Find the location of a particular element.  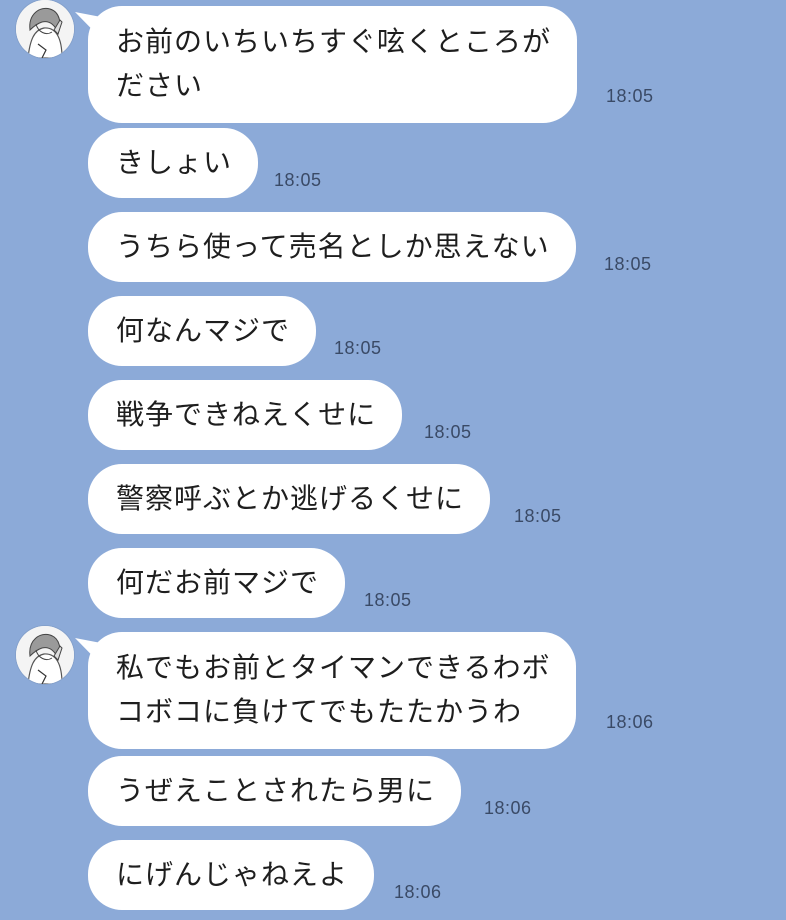

message-row: 警察呼ぶとか逃げるくせに is located at coordinates (289, 499).